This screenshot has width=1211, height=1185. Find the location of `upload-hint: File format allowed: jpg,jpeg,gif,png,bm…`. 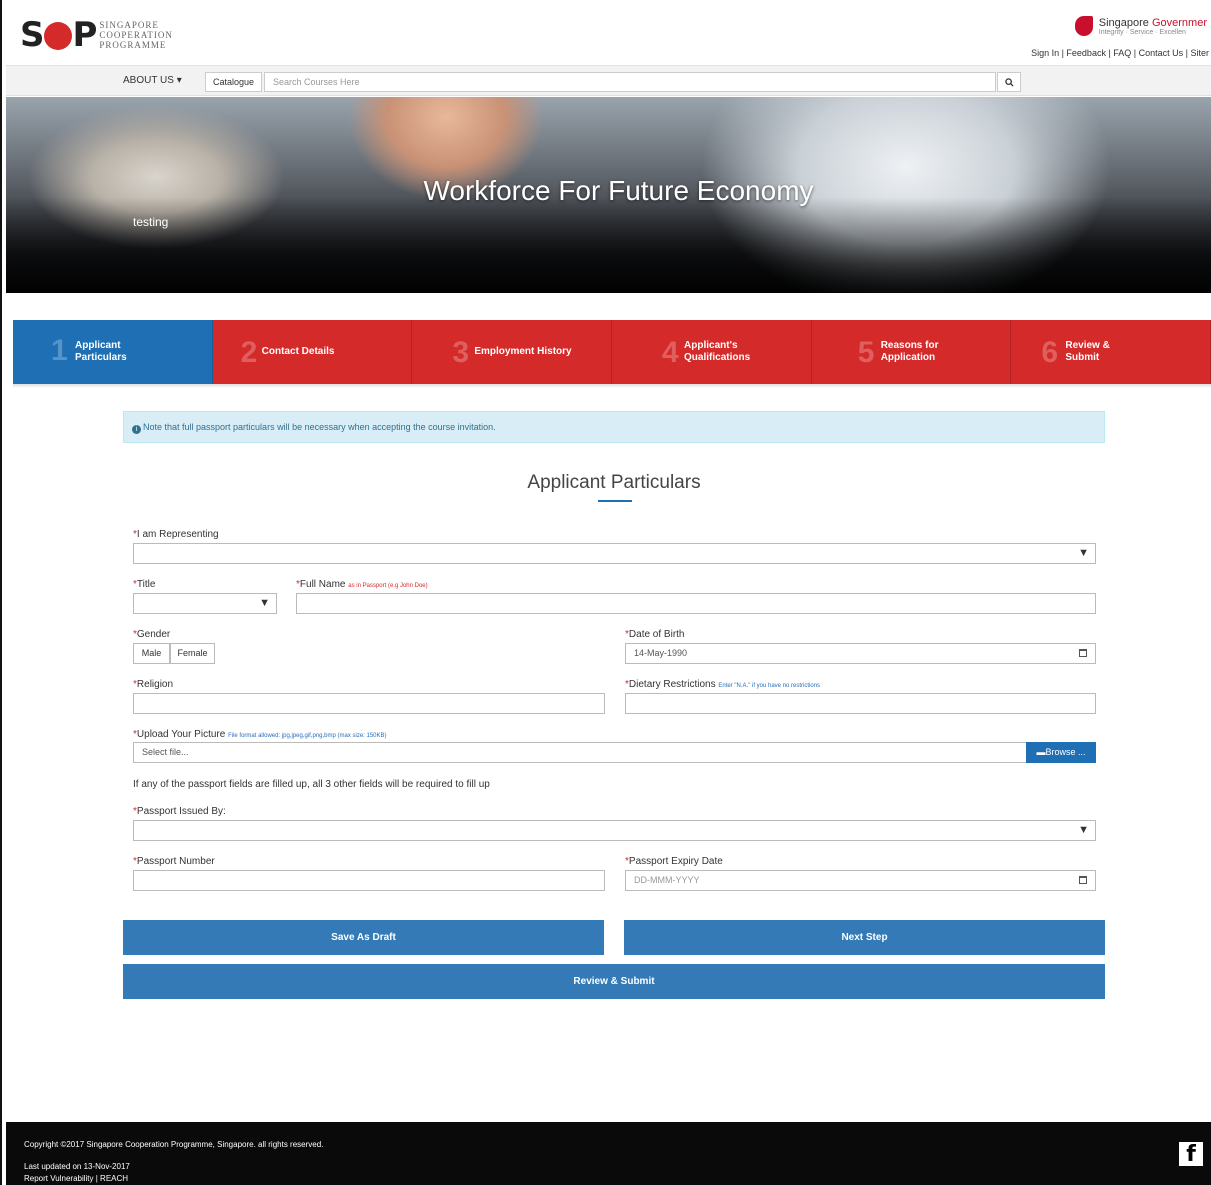

upload-hint: File format allowed: jpg,jpeg,gif,png,bm… is located at coordinates (307, 736).